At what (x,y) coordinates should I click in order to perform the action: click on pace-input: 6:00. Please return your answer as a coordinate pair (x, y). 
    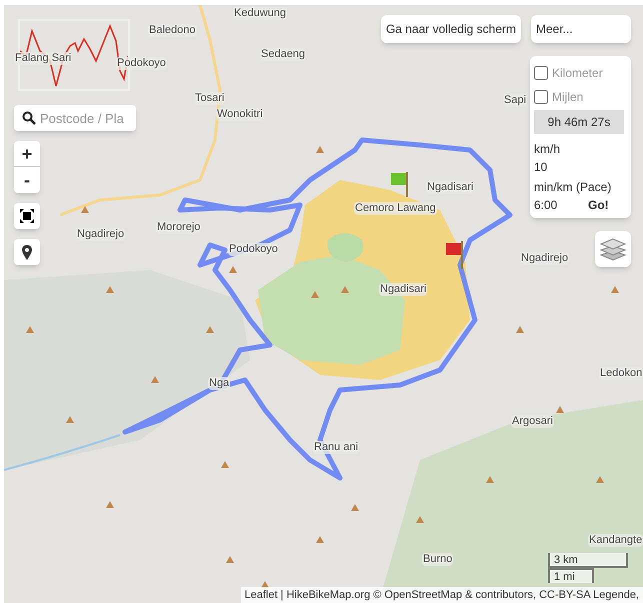
    Looking at the image, I should click on (558, 205).